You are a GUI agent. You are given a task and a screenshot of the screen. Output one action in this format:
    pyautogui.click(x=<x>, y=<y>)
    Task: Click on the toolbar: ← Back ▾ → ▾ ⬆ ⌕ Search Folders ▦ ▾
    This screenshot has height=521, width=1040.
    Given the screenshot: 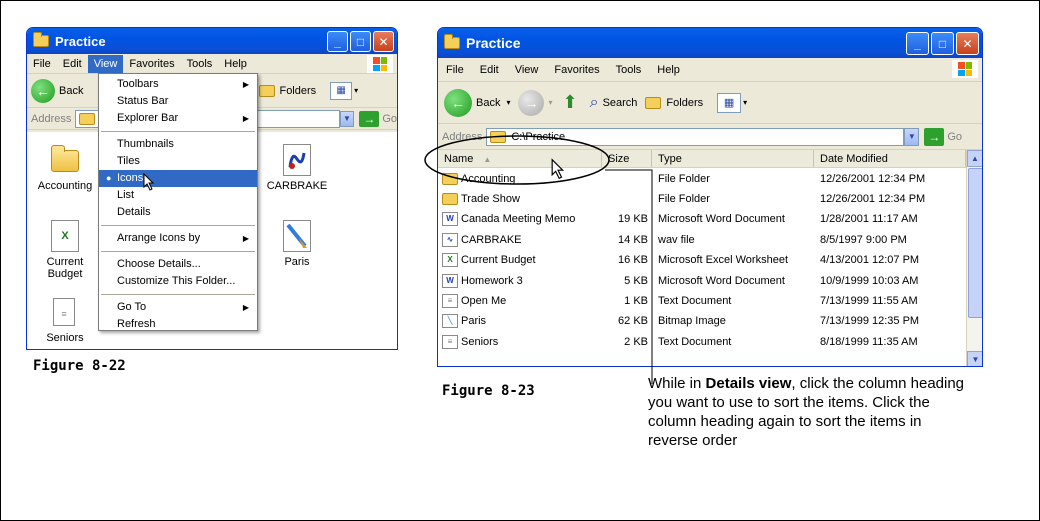 What is the action you would take?
    pyautogui.click(x=710, y=103)
    